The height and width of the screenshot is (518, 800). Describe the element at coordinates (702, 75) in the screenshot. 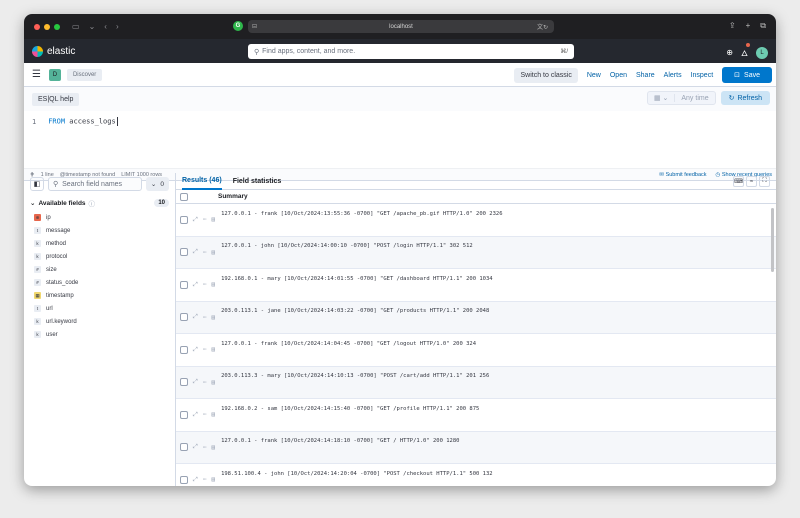

I see `inspect-link: Inspect` at that location.